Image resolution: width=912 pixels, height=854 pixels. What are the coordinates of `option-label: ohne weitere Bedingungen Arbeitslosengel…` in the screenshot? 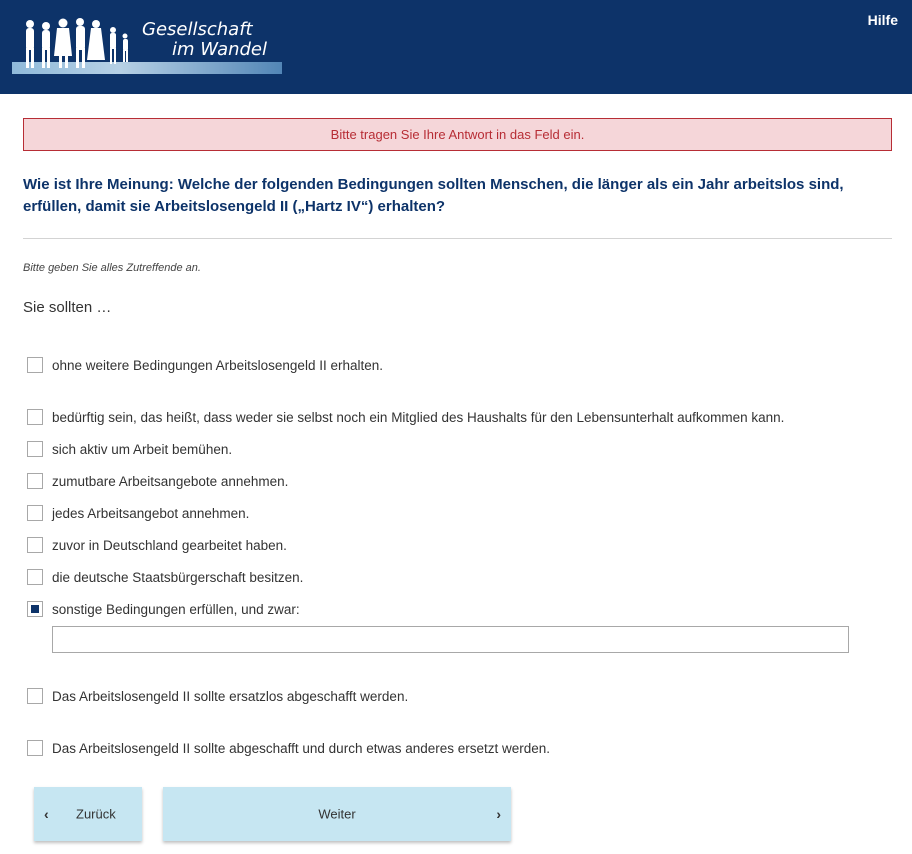 It's located at (217, 365).